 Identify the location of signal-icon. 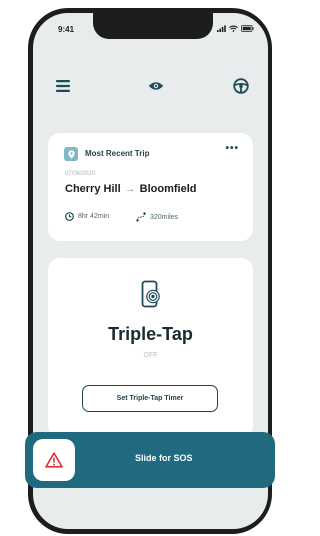
(221, 28).